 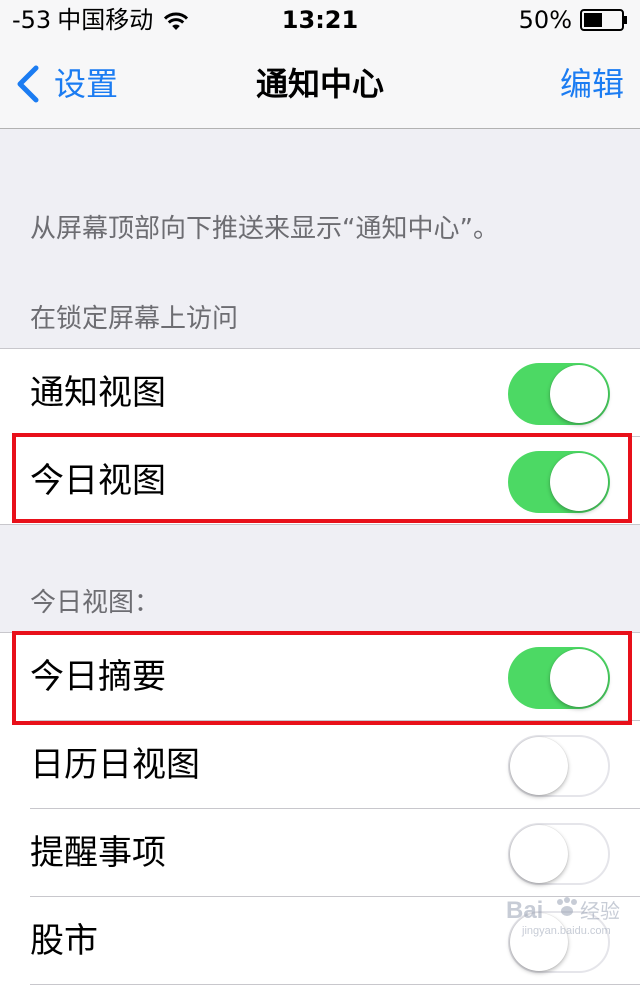 I want to click on watermark-logo: Bai 经验 jingyan.baidu.com, so click(x=568, y=915).